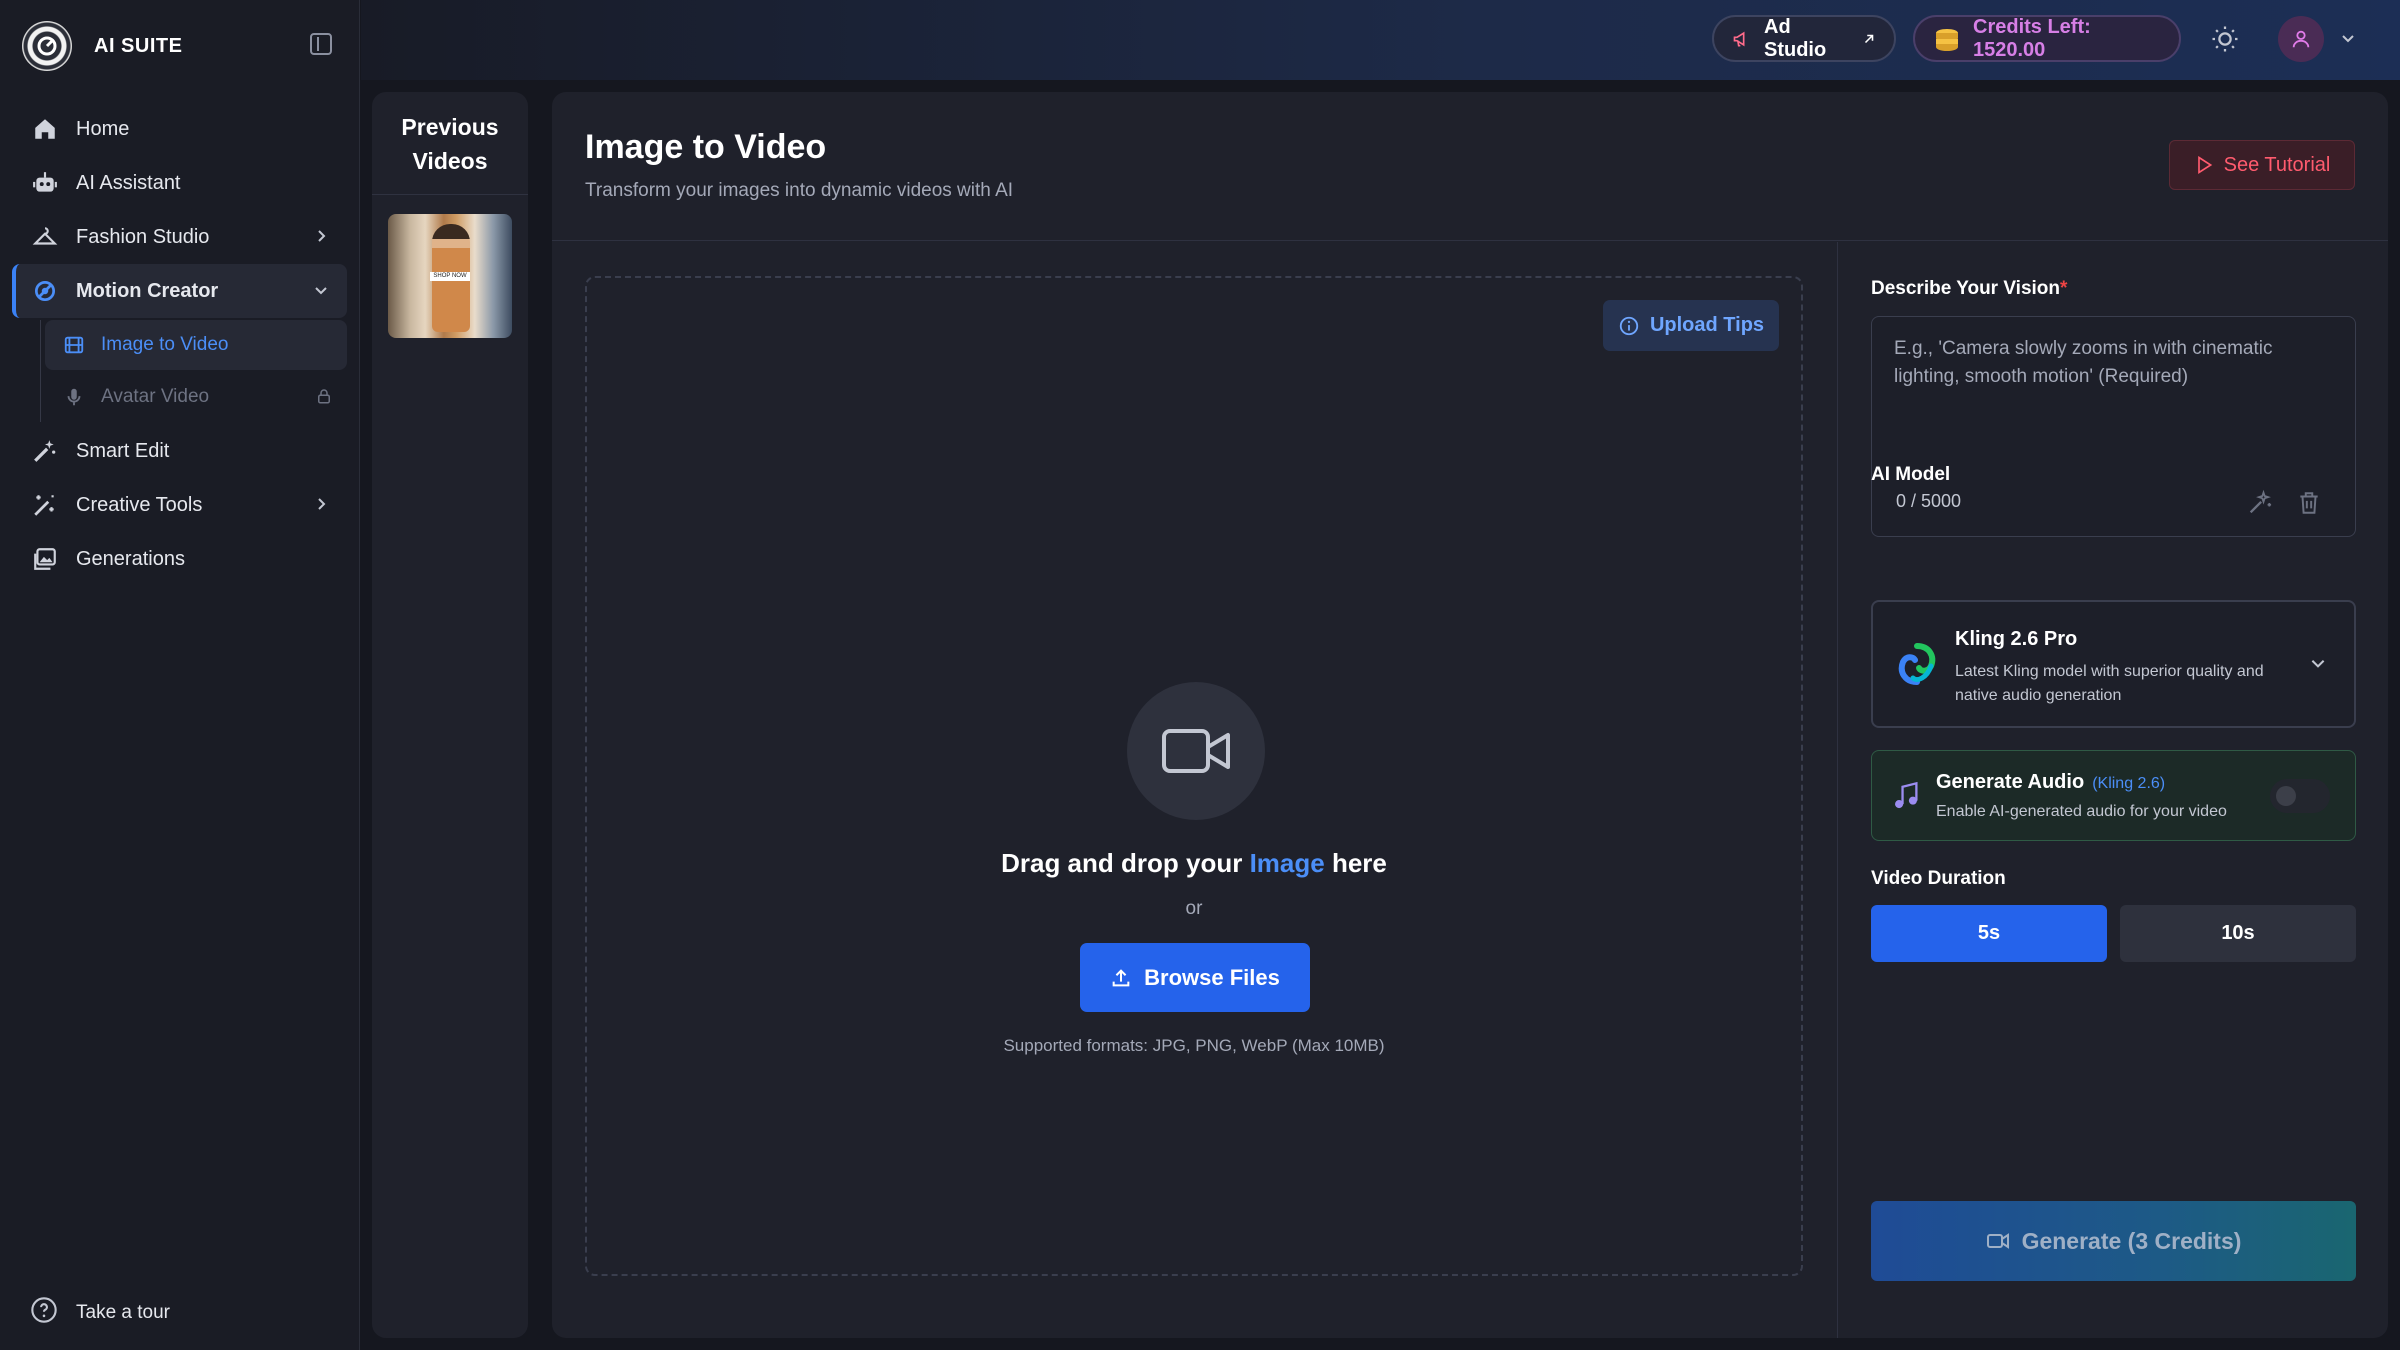 The image size is (2400, 1350). I want to click on external-link-icon, so click(1869, 39).